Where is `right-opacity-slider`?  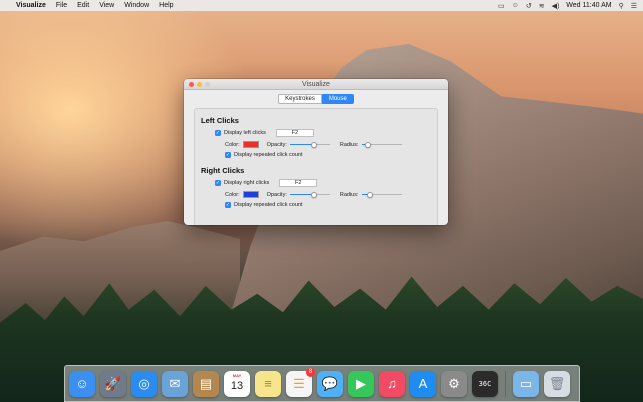 right-opacity-slider is located at coordinates (309, 194).